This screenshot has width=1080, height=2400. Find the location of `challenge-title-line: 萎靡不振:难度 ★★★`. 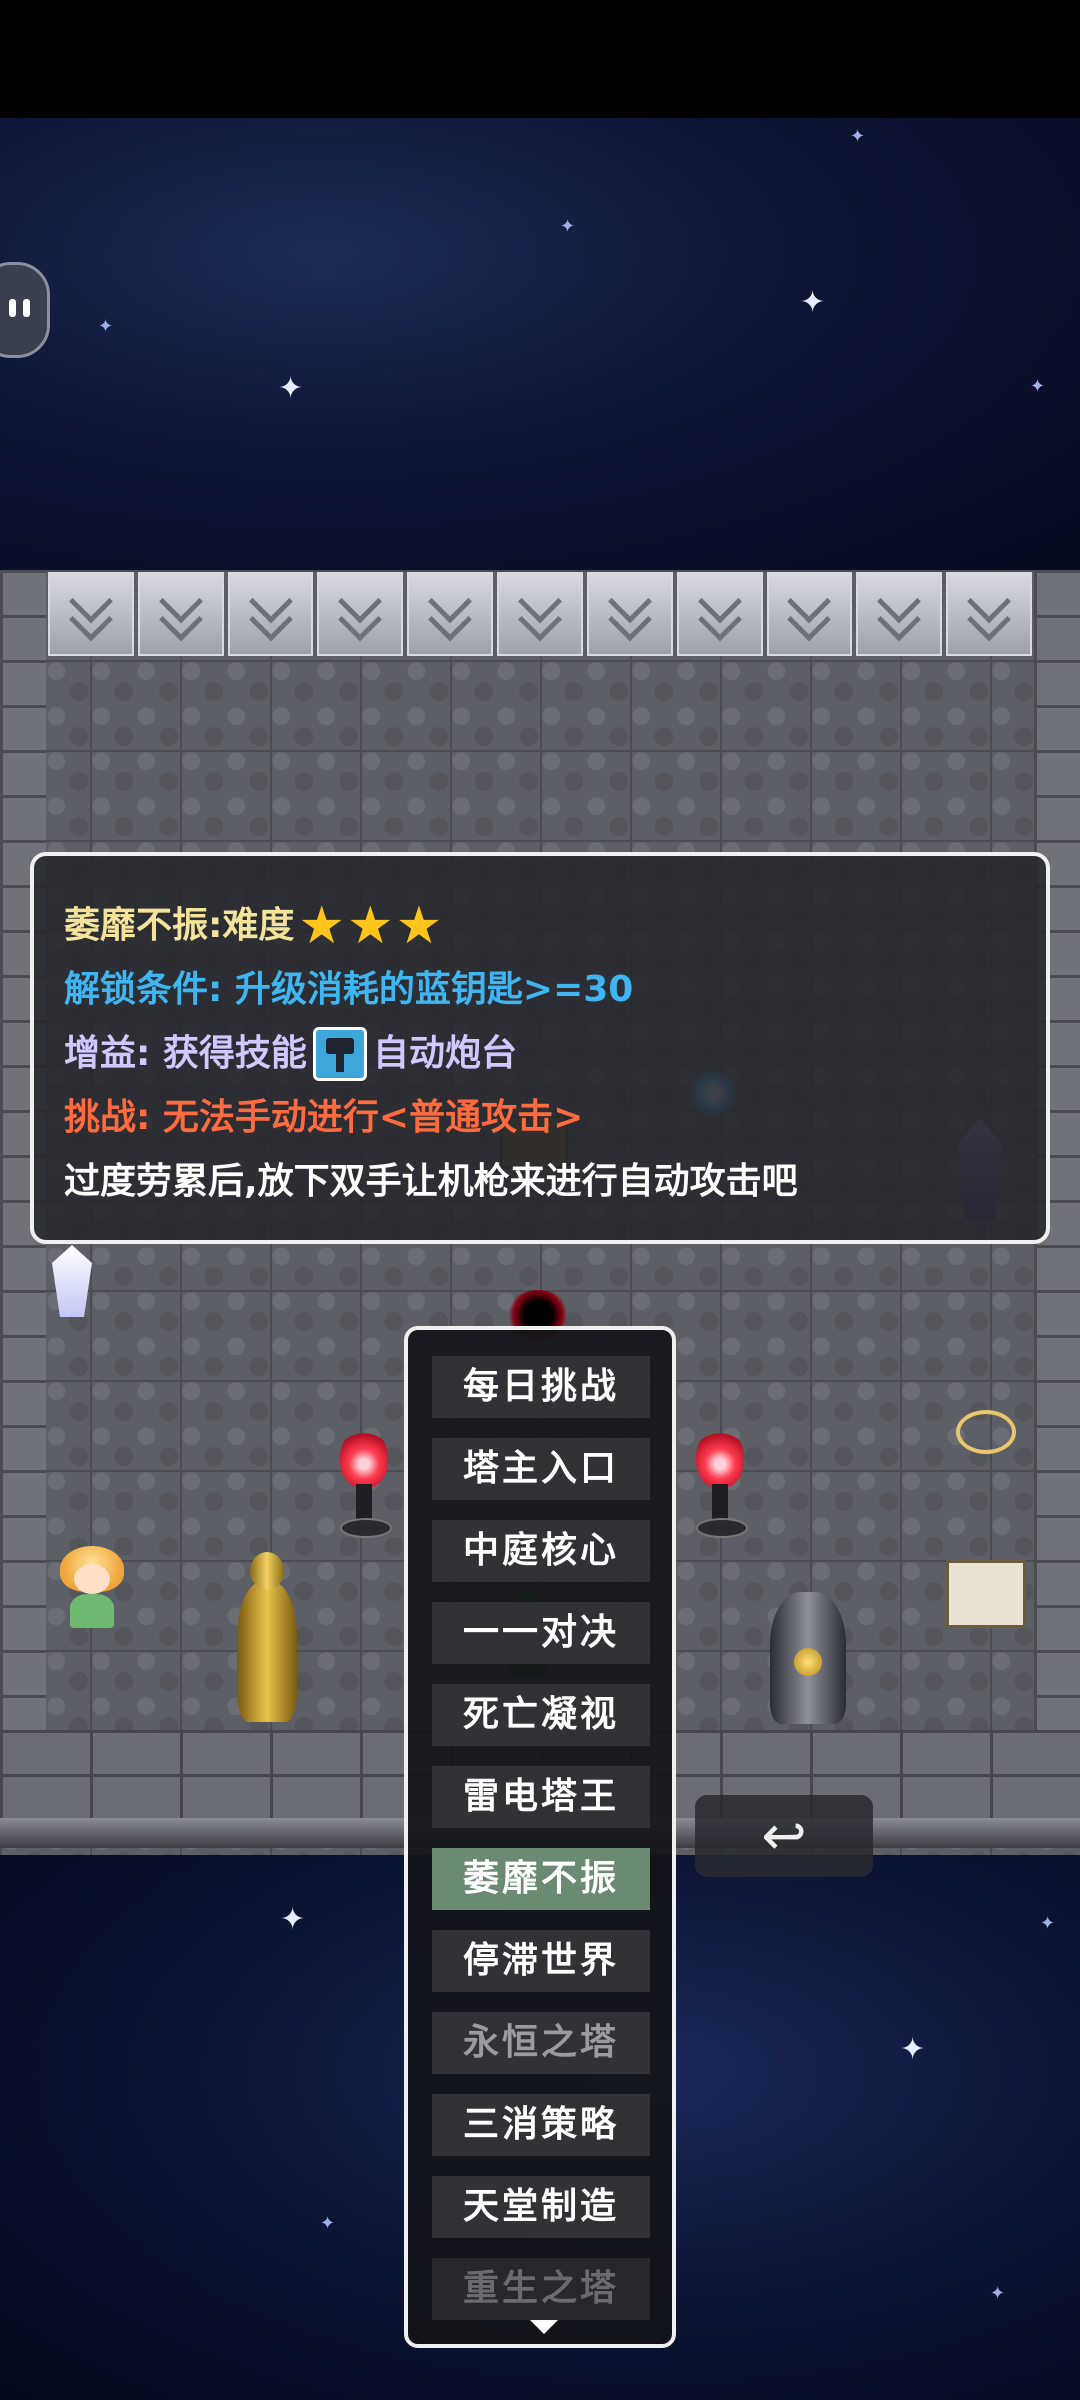

challenge-title-line: 萎靡不振:难度 ★★★ is located at coordinates (555, 926).